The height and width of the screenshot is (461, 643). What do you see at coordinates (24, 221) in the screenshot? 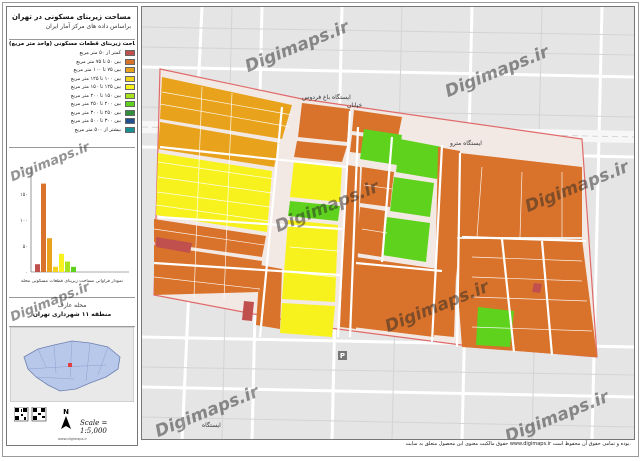
I see `y-tick-label: ۱۰۰` at bounding box center [24, 221].